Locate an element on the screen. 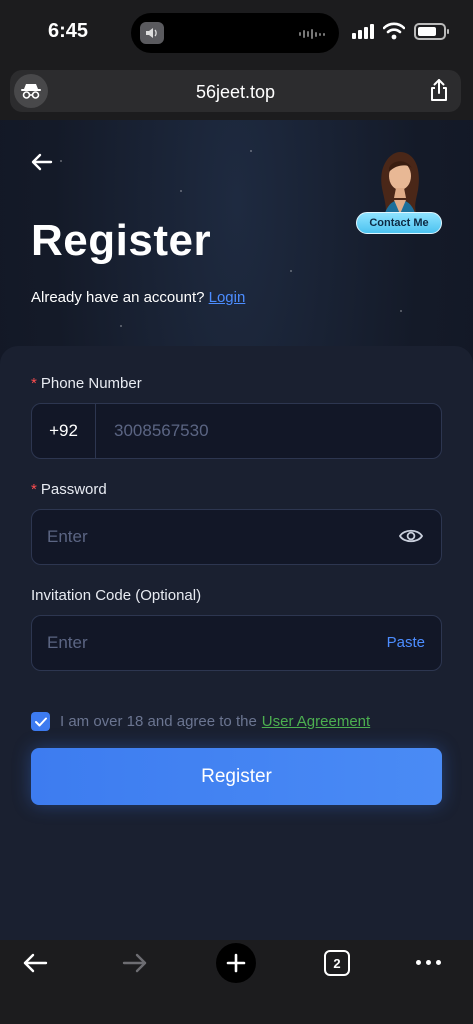 The width and height of the screenshot is (473, 1024). eye-icon is located at coordinates (411, 536).